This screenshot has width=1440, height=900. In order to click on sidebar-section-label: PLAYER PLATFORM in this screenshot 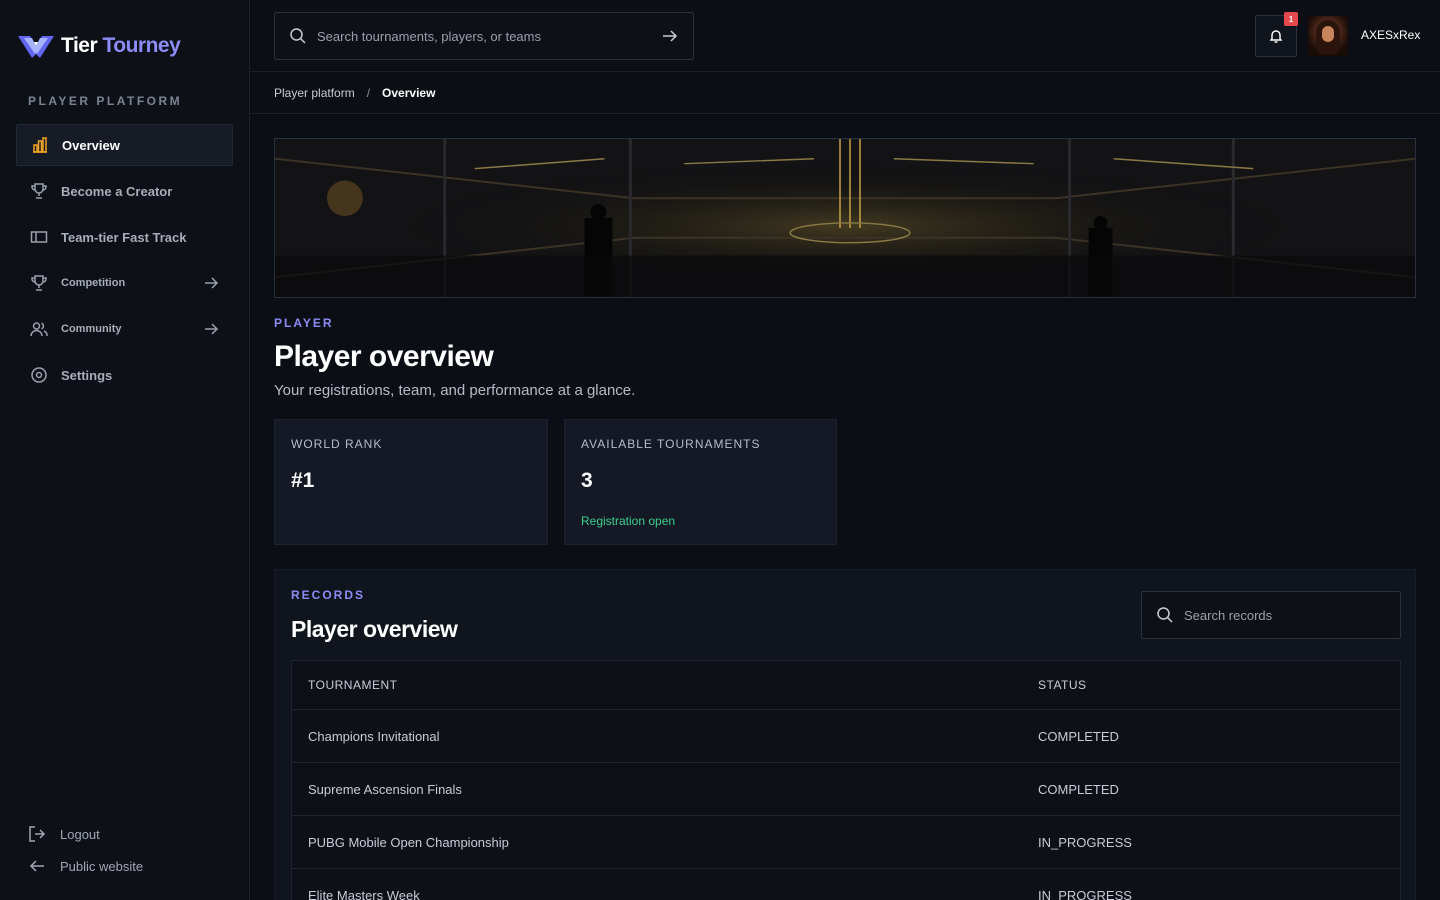, I will do `click(105, 101)`.